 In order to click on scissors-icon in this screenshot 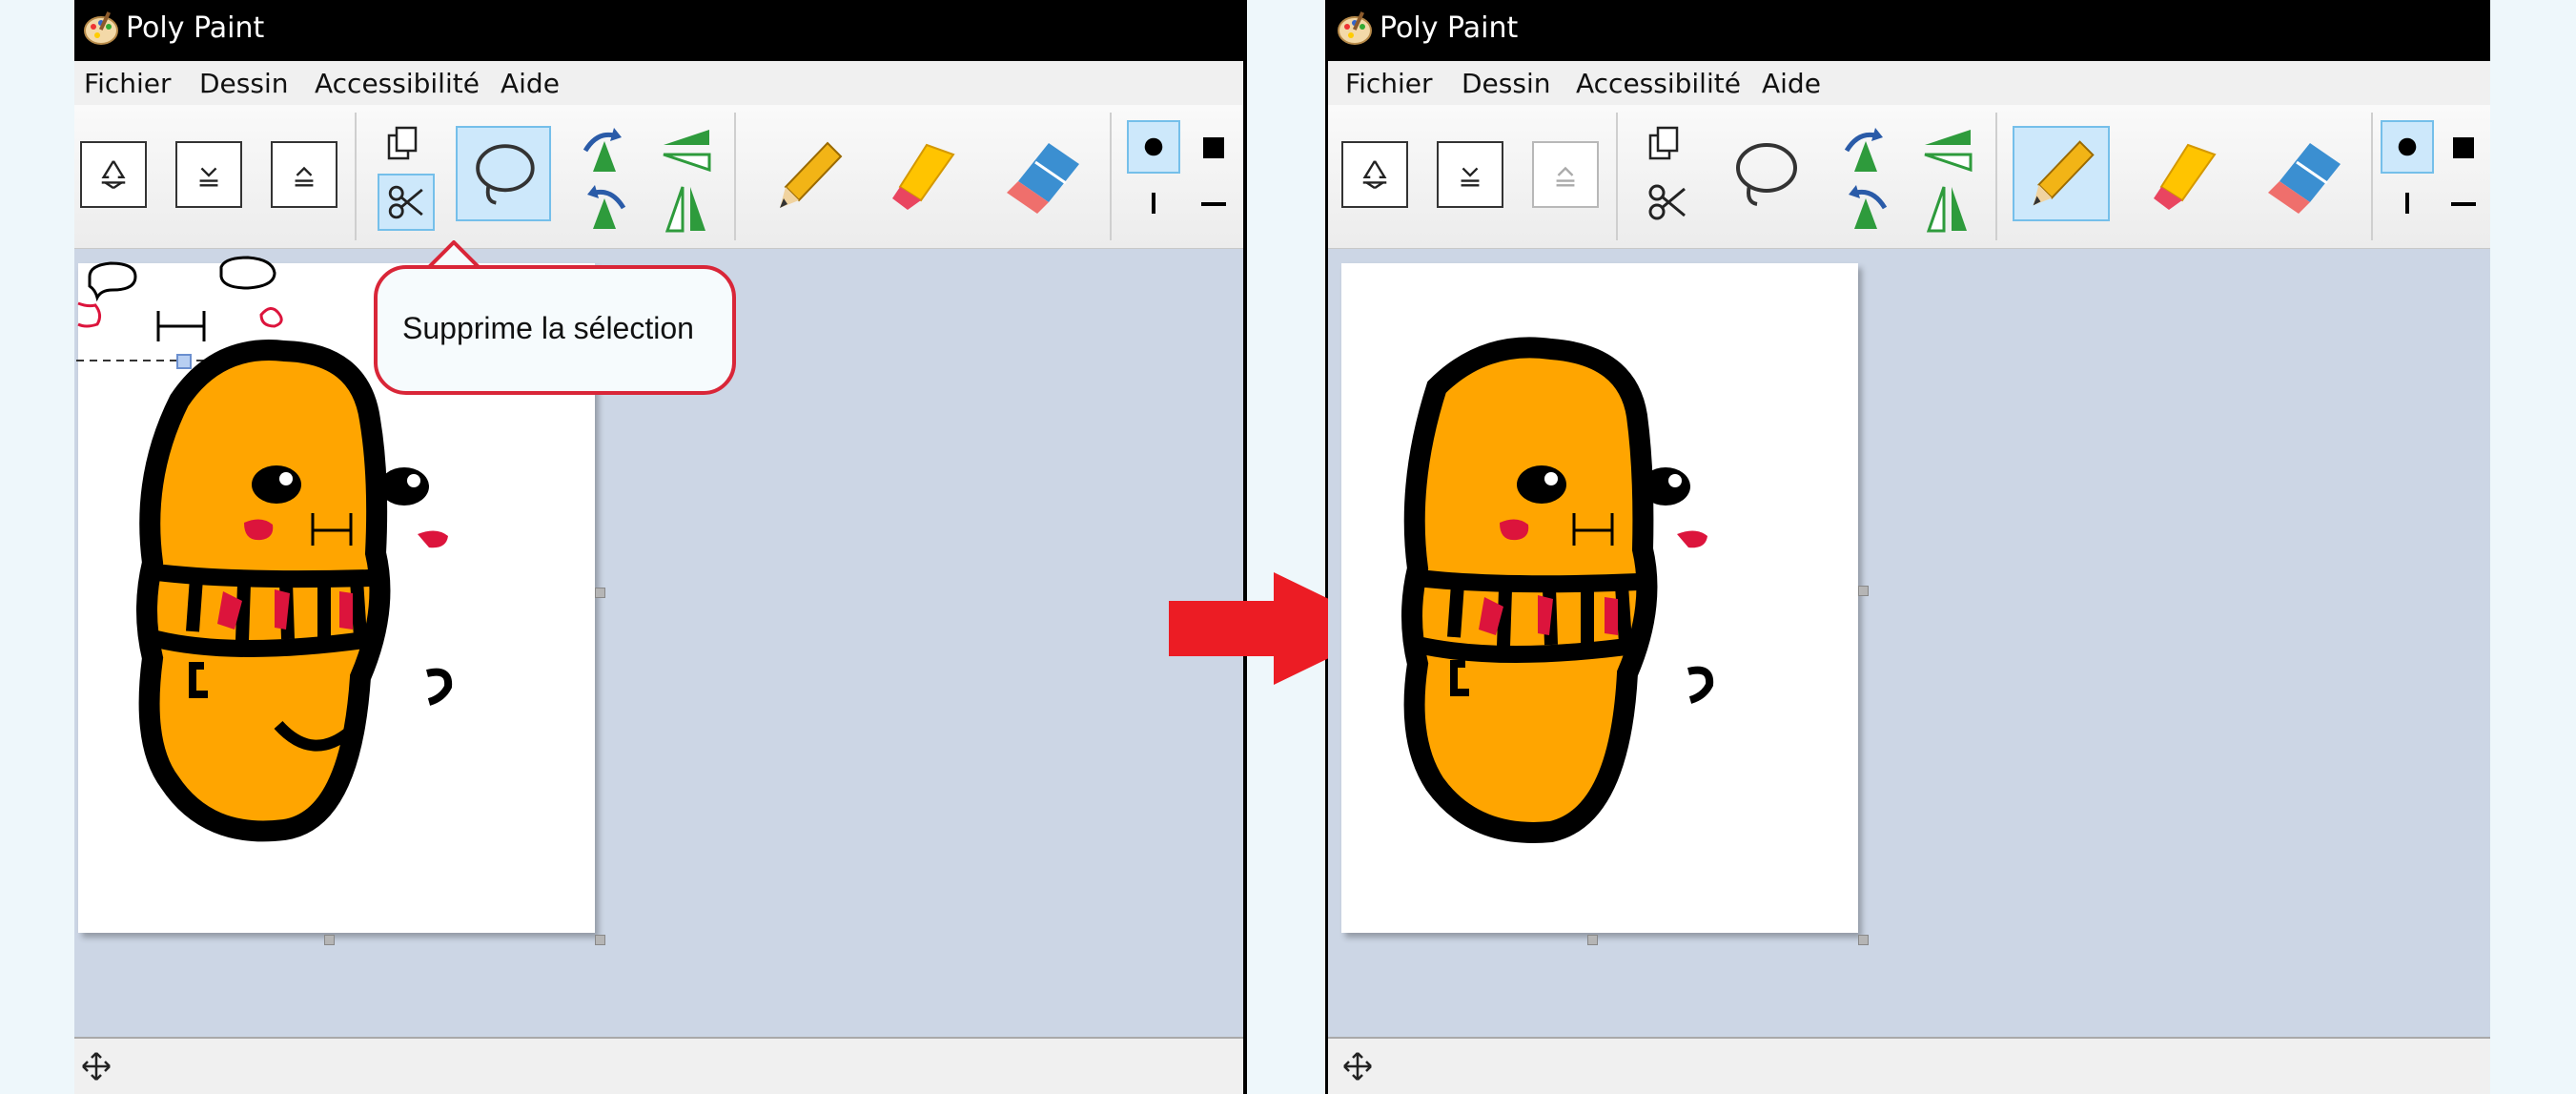, I will do `click(405, 202)`.